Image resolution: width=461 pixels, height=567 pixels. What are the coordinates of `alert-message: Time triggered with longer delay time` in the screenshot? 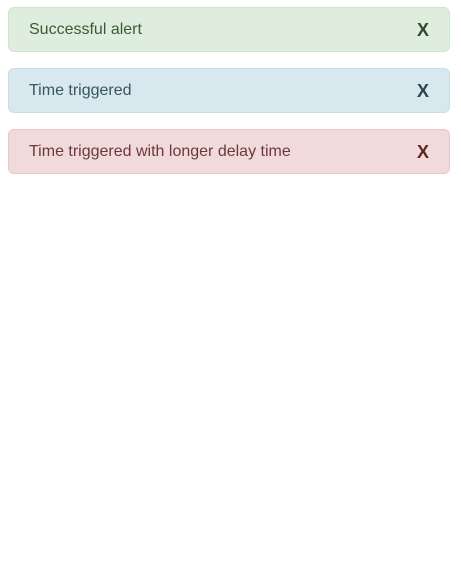 It's located at (160, 151).